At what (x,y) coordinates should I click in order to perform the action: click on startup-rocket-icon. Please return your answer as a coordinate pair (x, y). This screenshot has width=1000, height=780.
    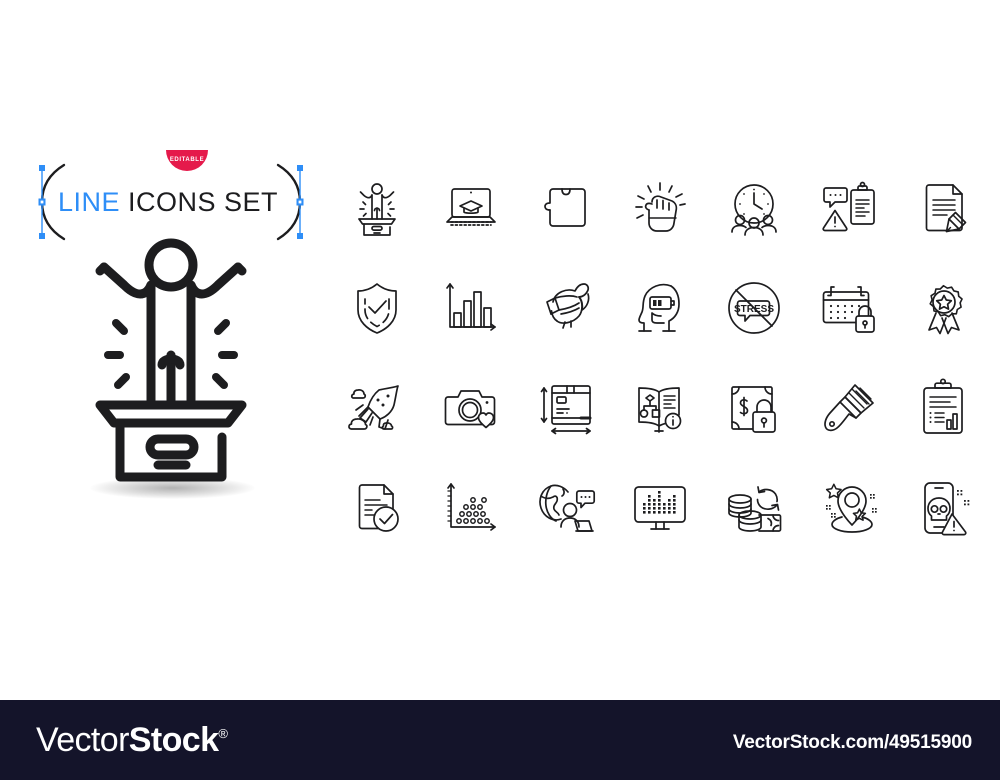
    Looking at the image, I should click on (377, 408).